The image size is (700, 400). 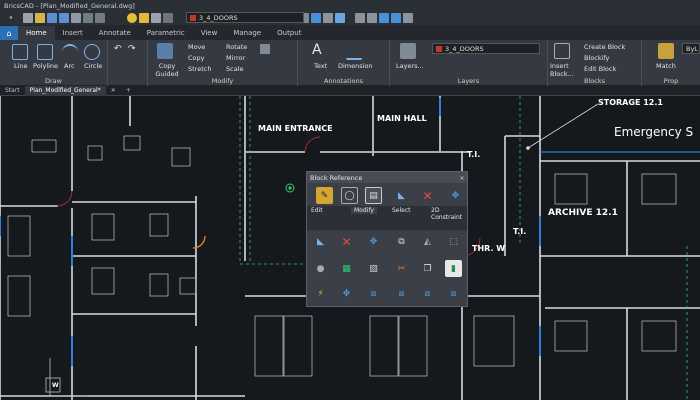 I want to click on quad-layer-off-icon: ▧, so click(x=373, y=268).